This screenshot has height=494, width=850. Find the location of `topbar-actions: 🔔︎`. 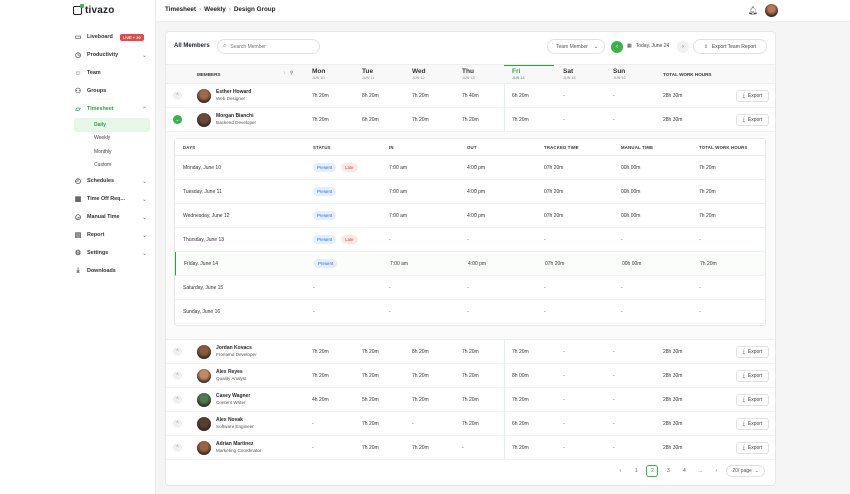

topbar-actions: 🔔︎ is located at coordinates (763, 10).